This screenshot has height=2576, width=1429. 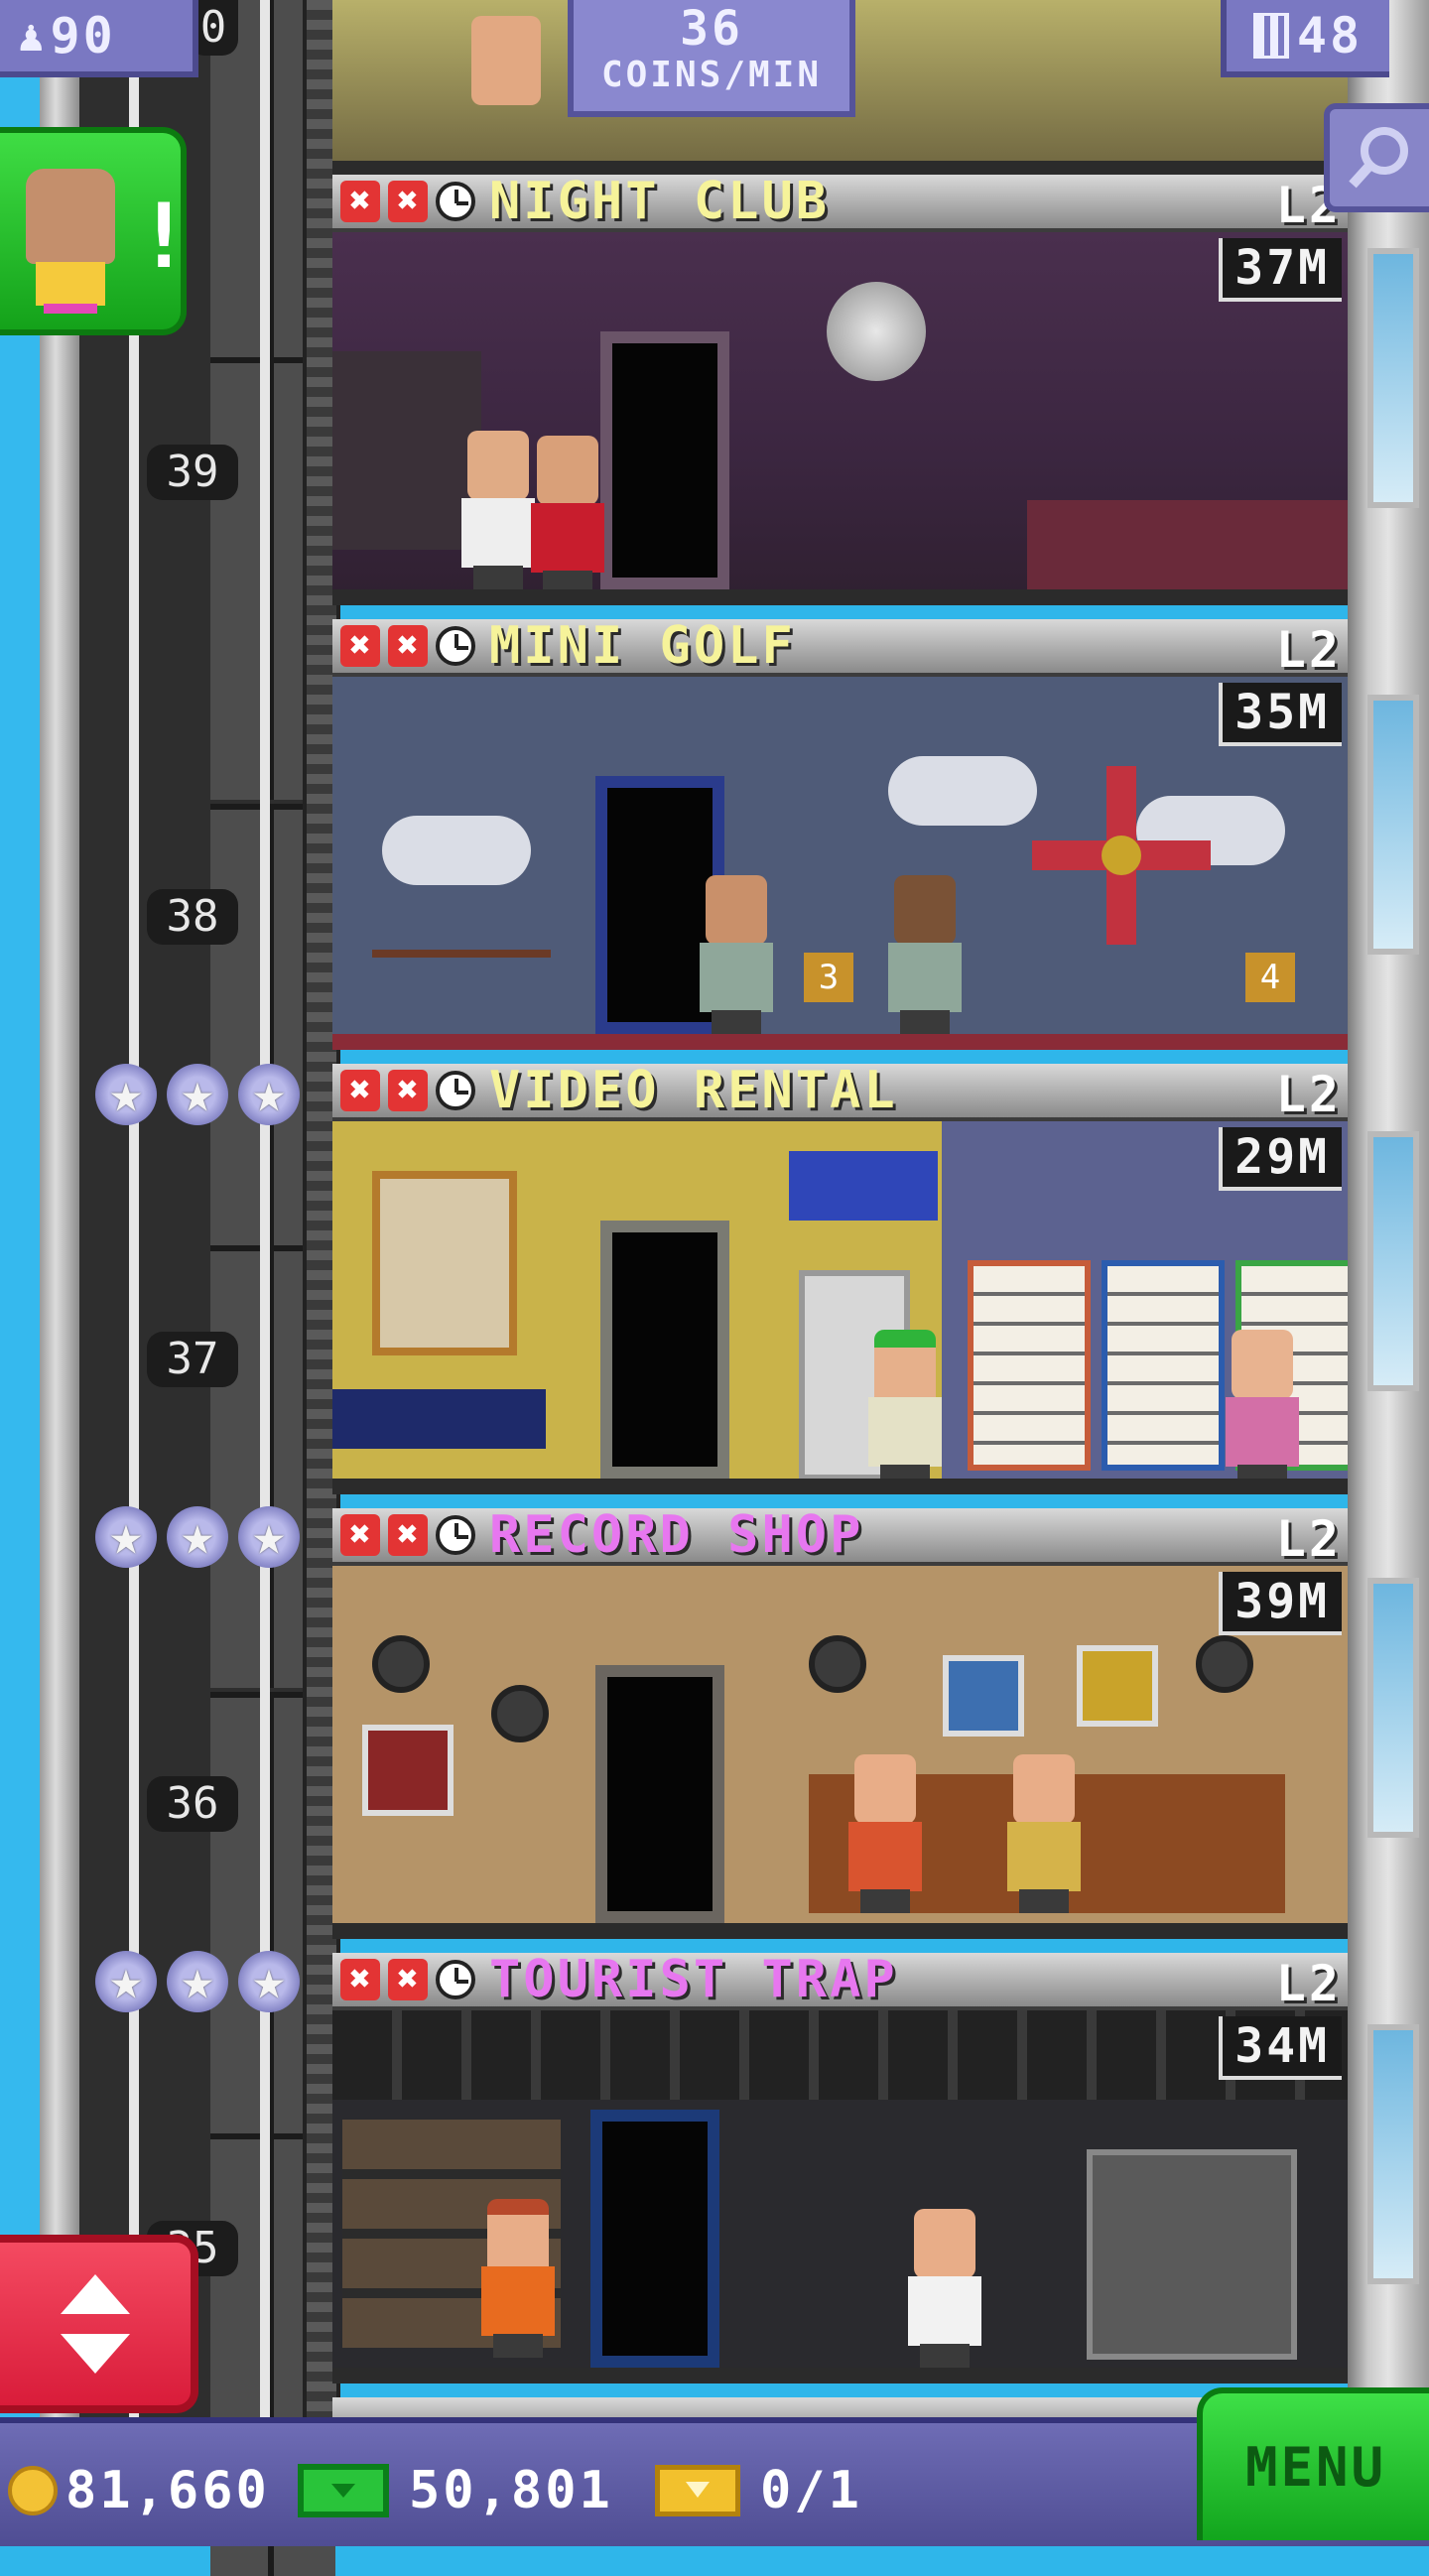 What do you see at coordinates (1308, 1984) in the screenshot?
I see `floor-level: L2` at bounding box center [1308, 1984].